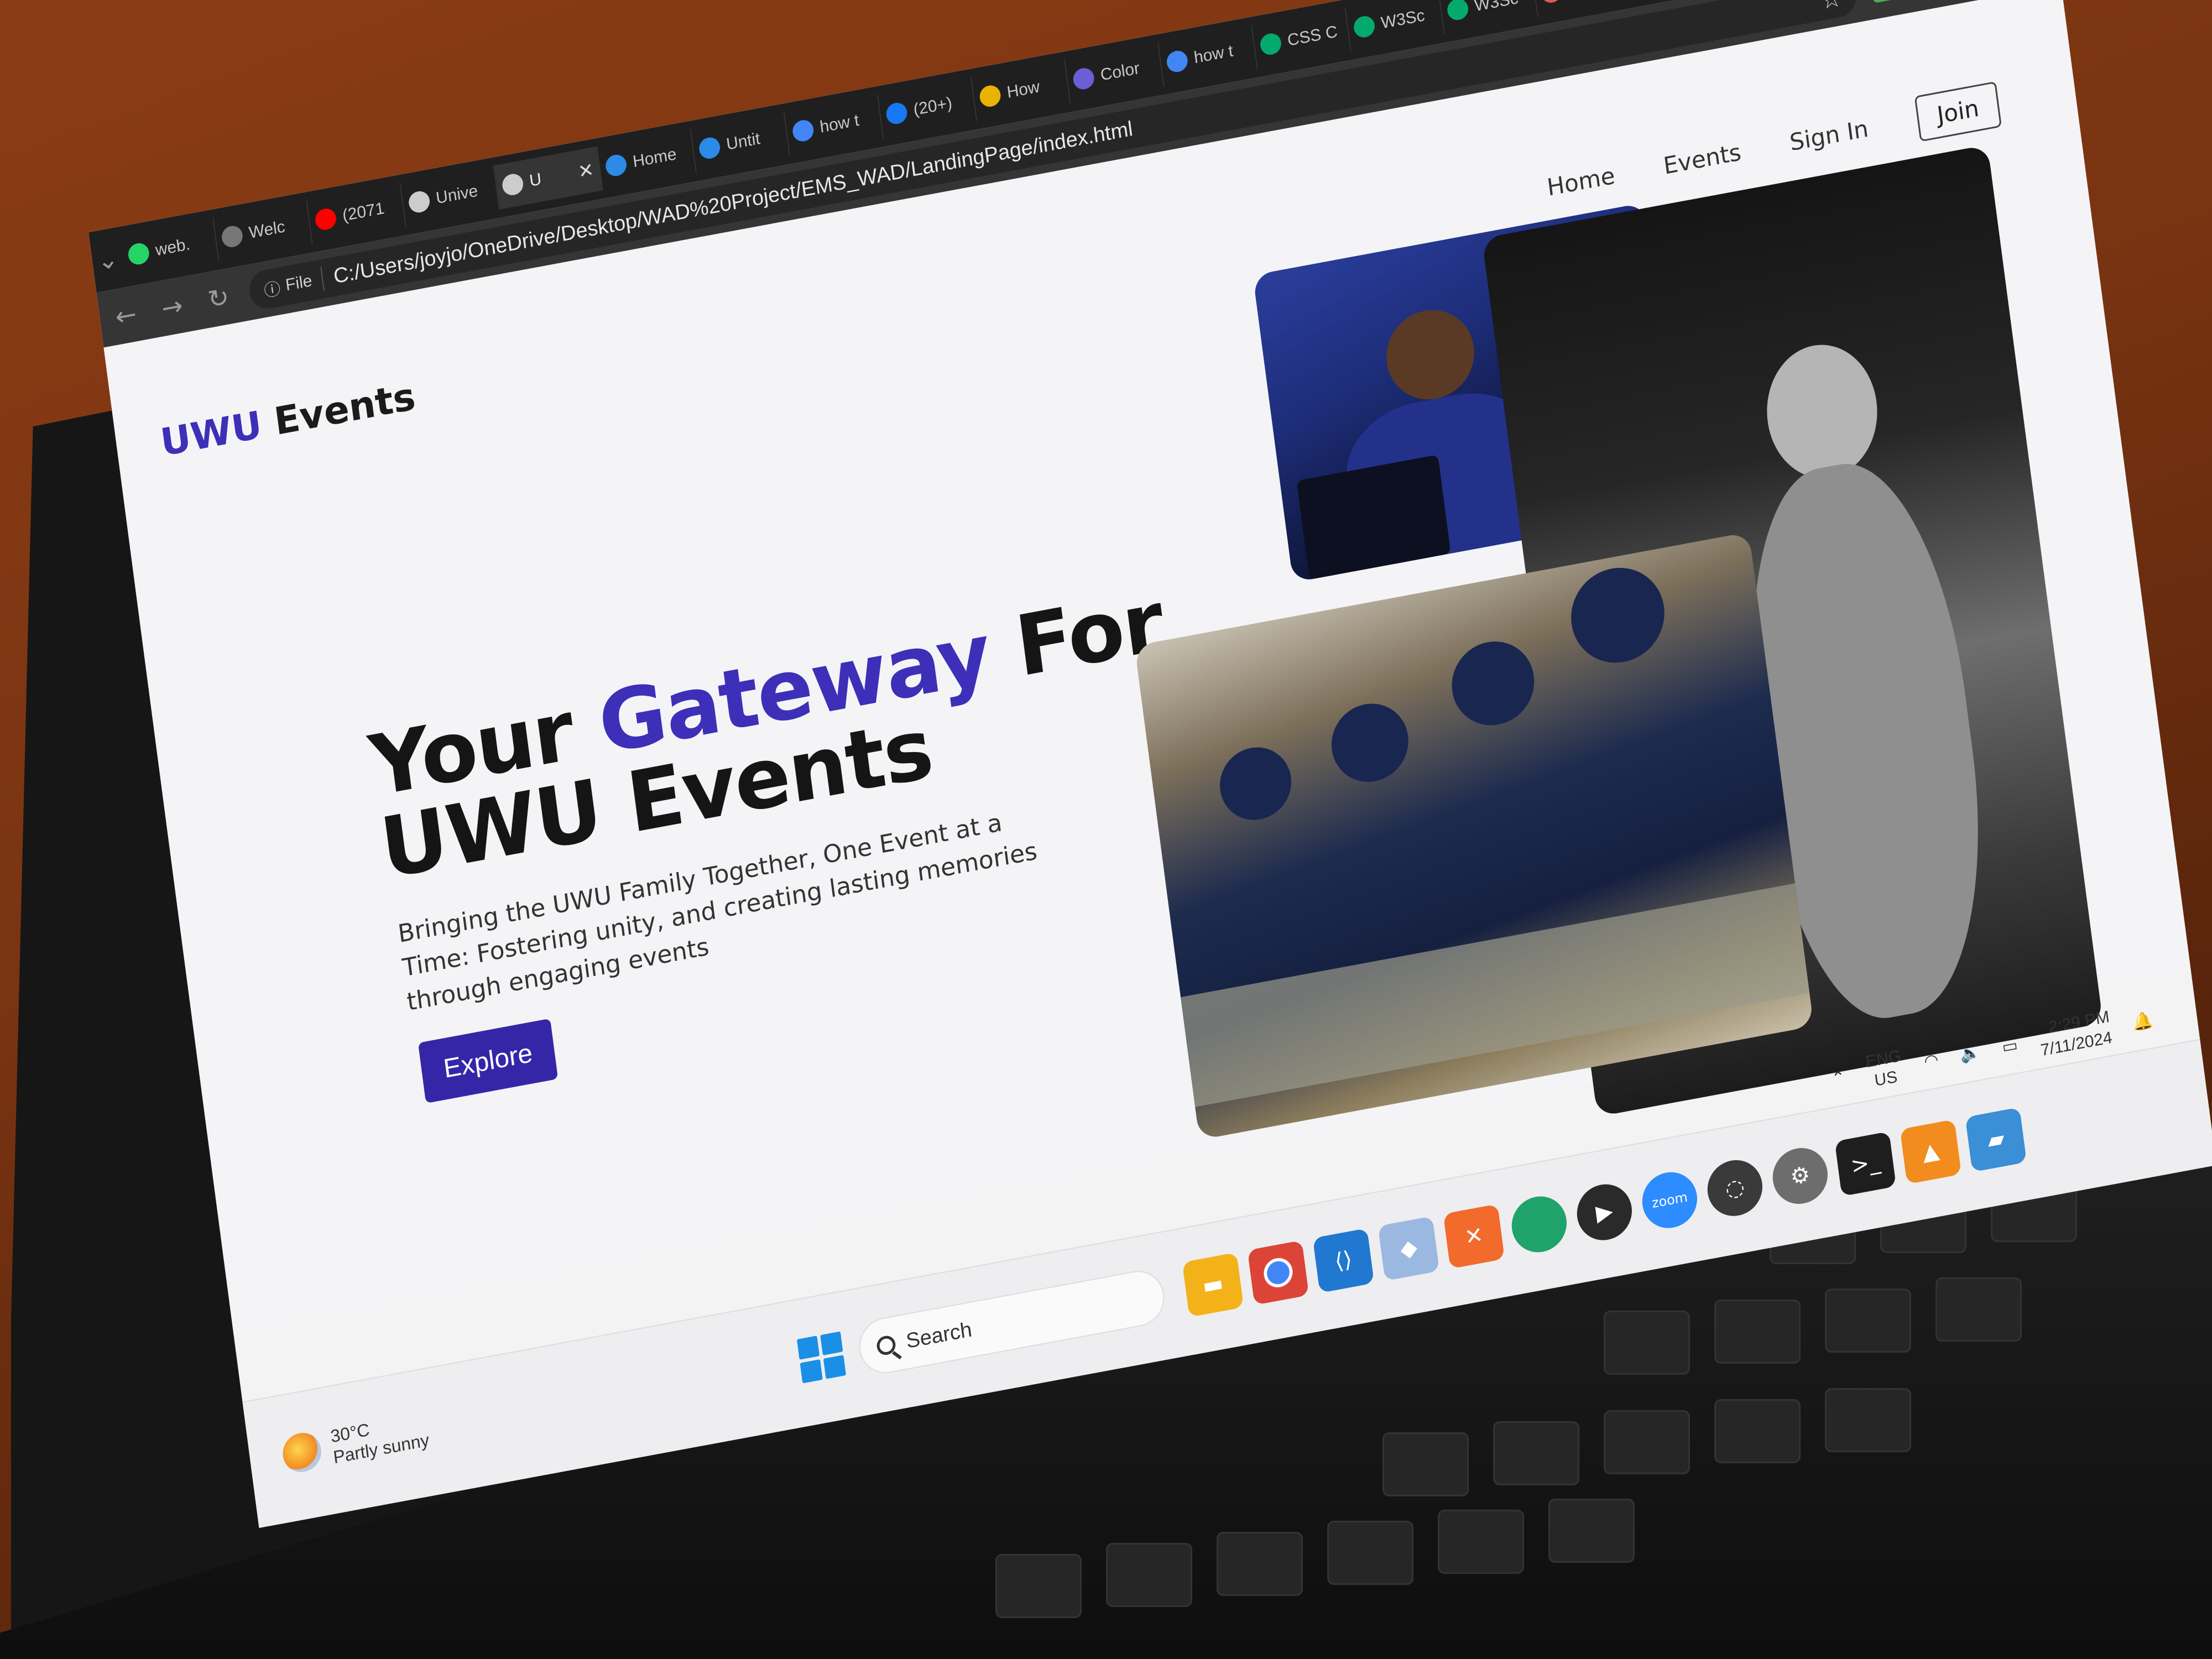 Image resolution: width=2212 pixels, height=1659 pixels. I want to click on youtube-icon, so click(326, 220).